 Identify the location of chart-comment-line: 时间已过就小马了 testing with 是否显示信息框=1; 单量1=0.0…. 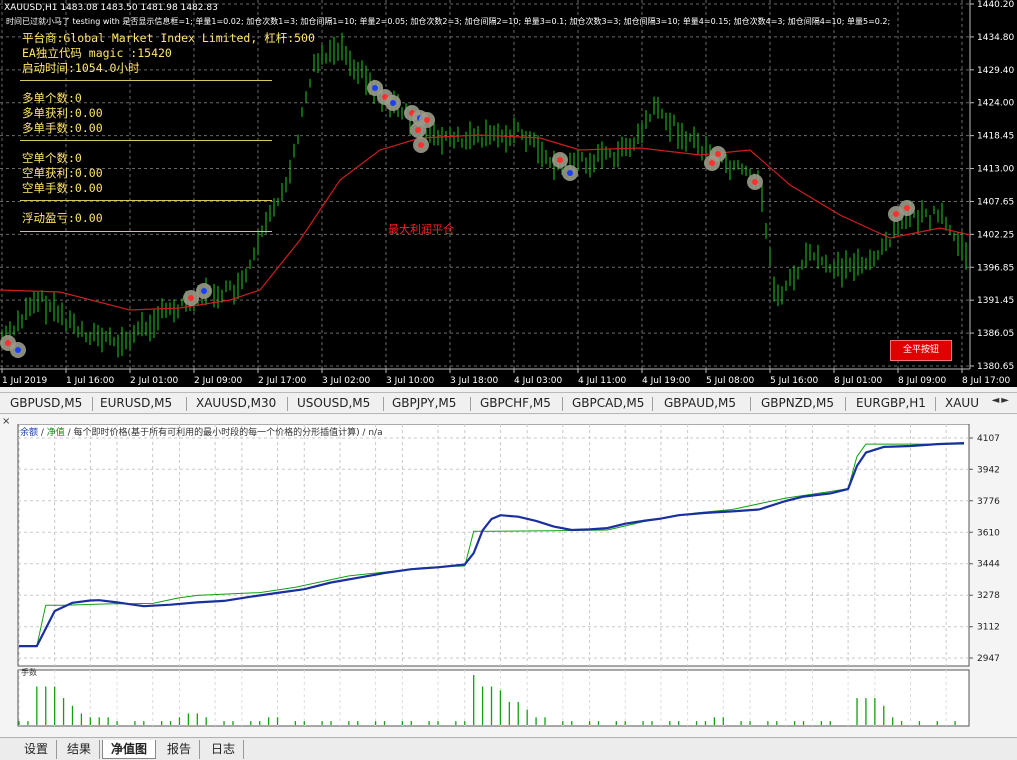
(448, 21).